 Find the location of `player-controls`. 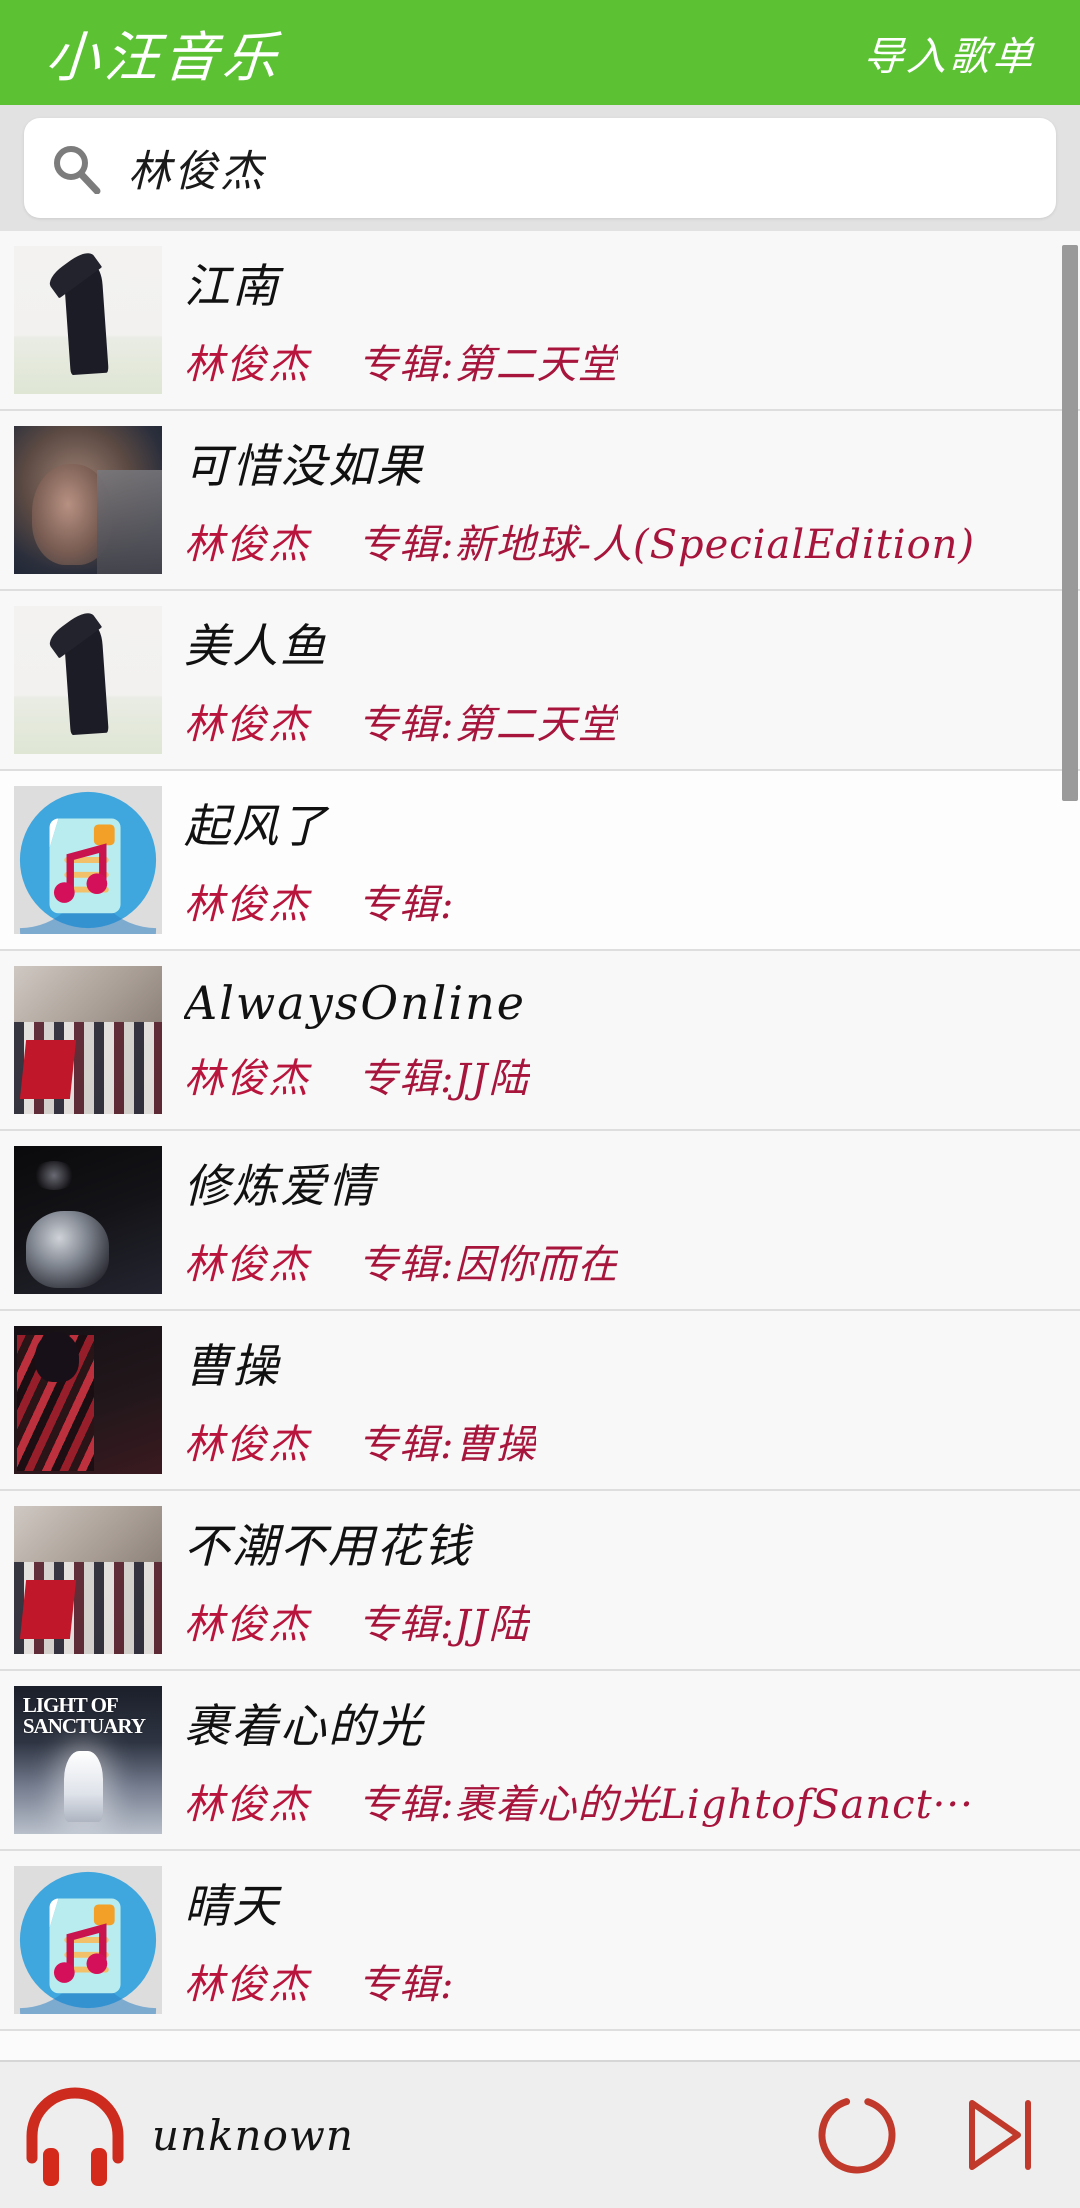

player-controls is located at coordinates (925, 2135).